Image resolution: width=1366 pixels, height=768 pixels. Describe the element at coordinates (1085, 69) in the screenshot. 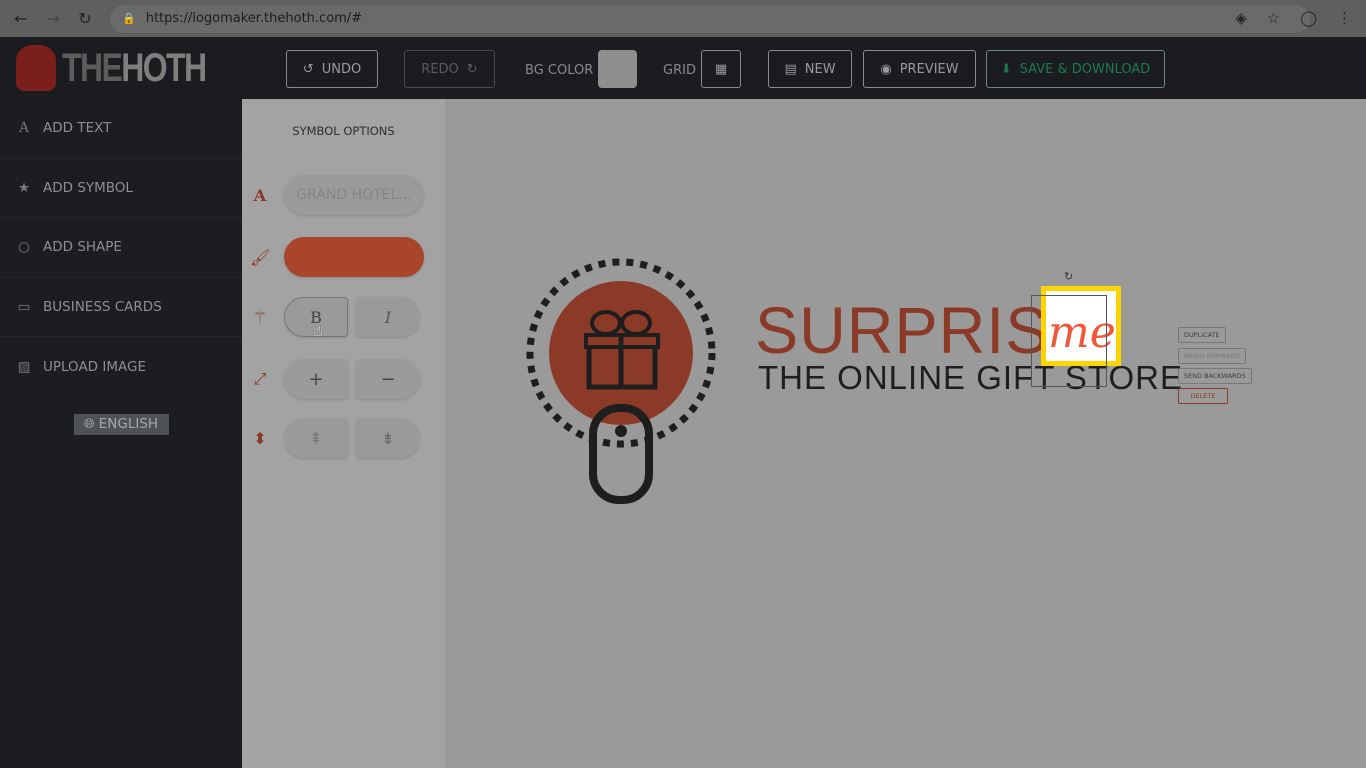

I see `save-label: SAVE & DOWNLOAD` at that location.